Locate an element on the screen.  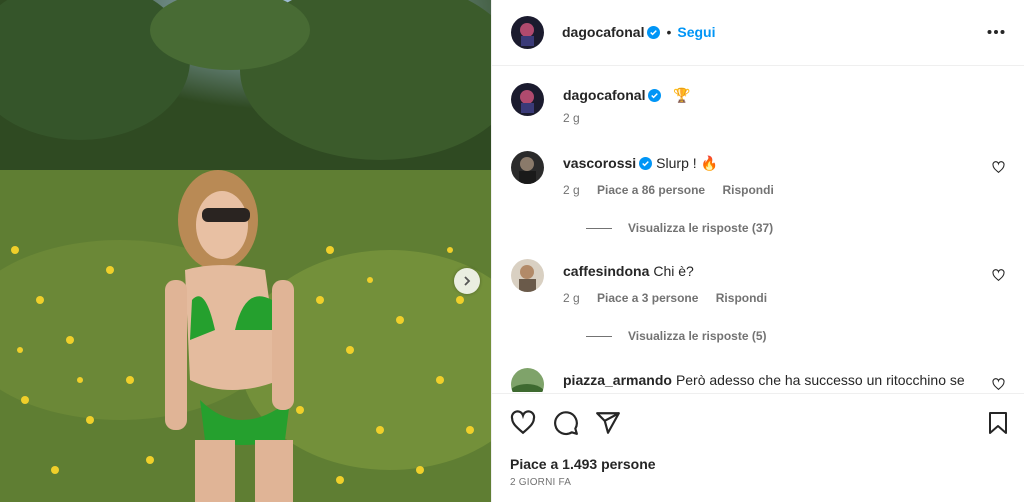
author-avatar is located at coordinates (527, 32).